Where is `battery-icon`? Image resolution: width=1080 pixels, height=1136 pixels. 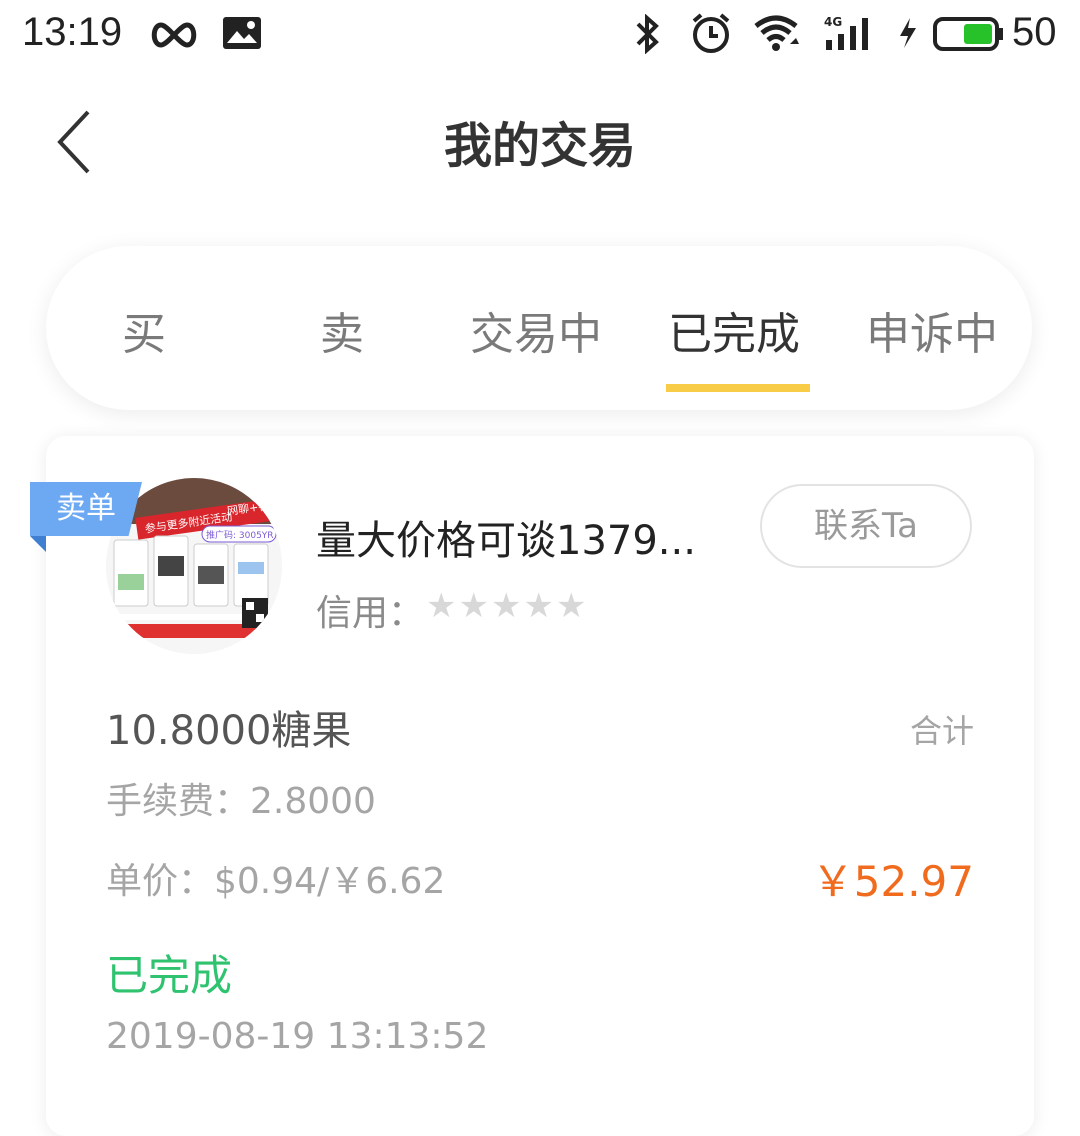 battery-icon is located at coordinates (968, 36).